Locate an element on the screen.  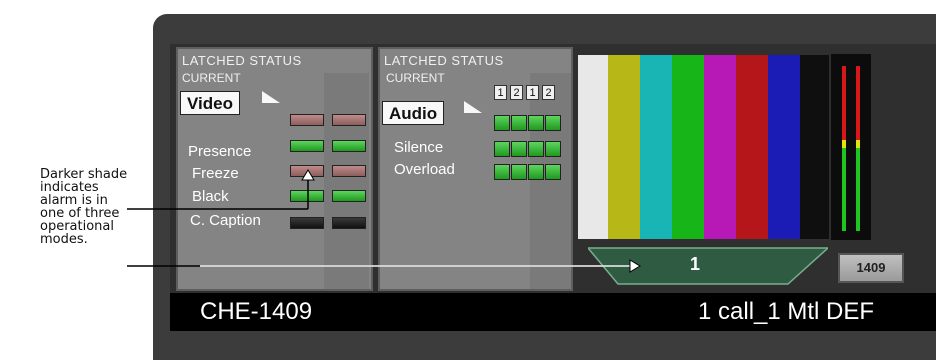
arrow-head-channel is located at coordinates (635, 266).